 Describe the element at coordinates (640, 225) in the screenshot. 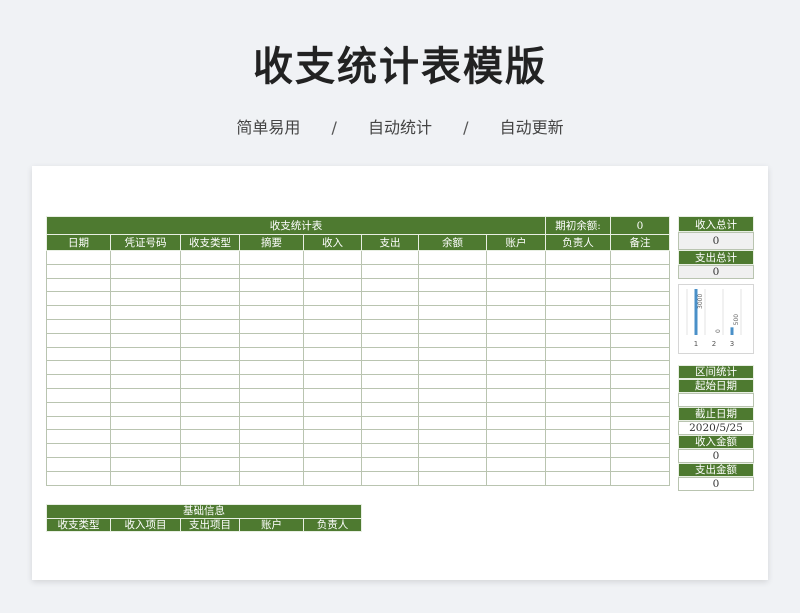

I see `opening-balance-value: 0` at that location.